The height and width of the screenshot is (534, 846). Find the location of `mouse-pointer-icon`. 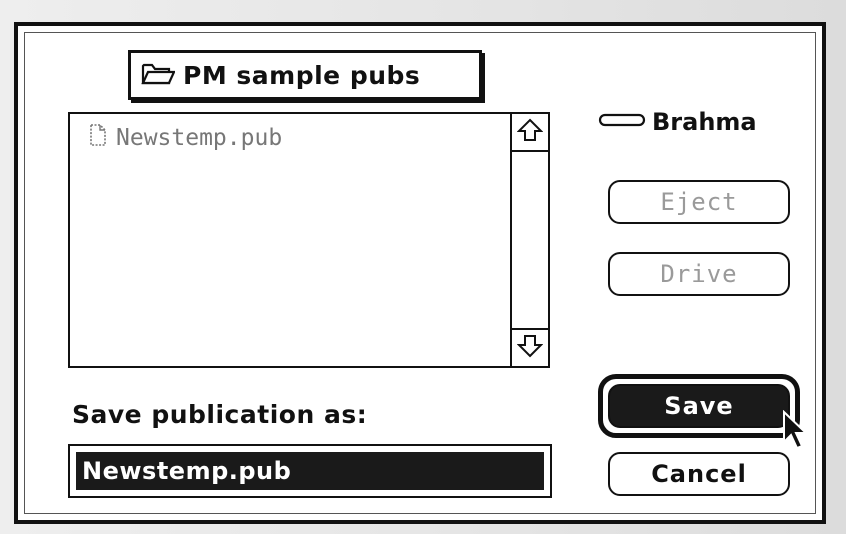

mouse-pointer-icon is located at coordinates (796, 432).